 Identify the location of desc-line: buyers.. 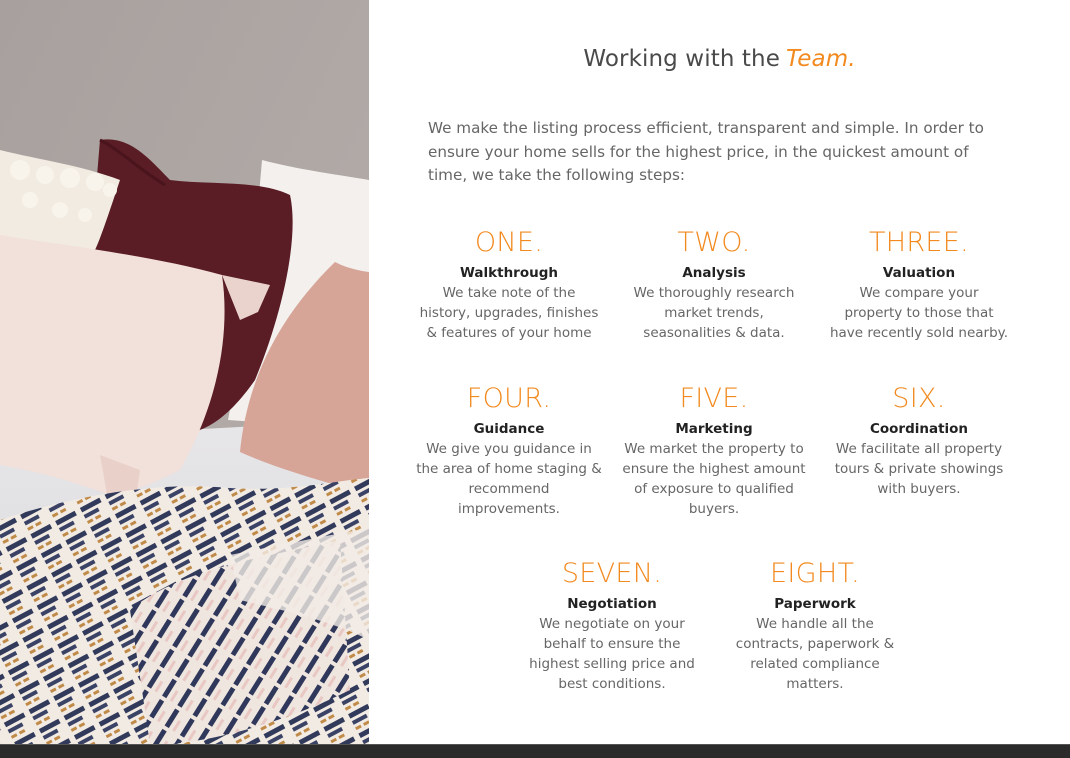
(714, 509).